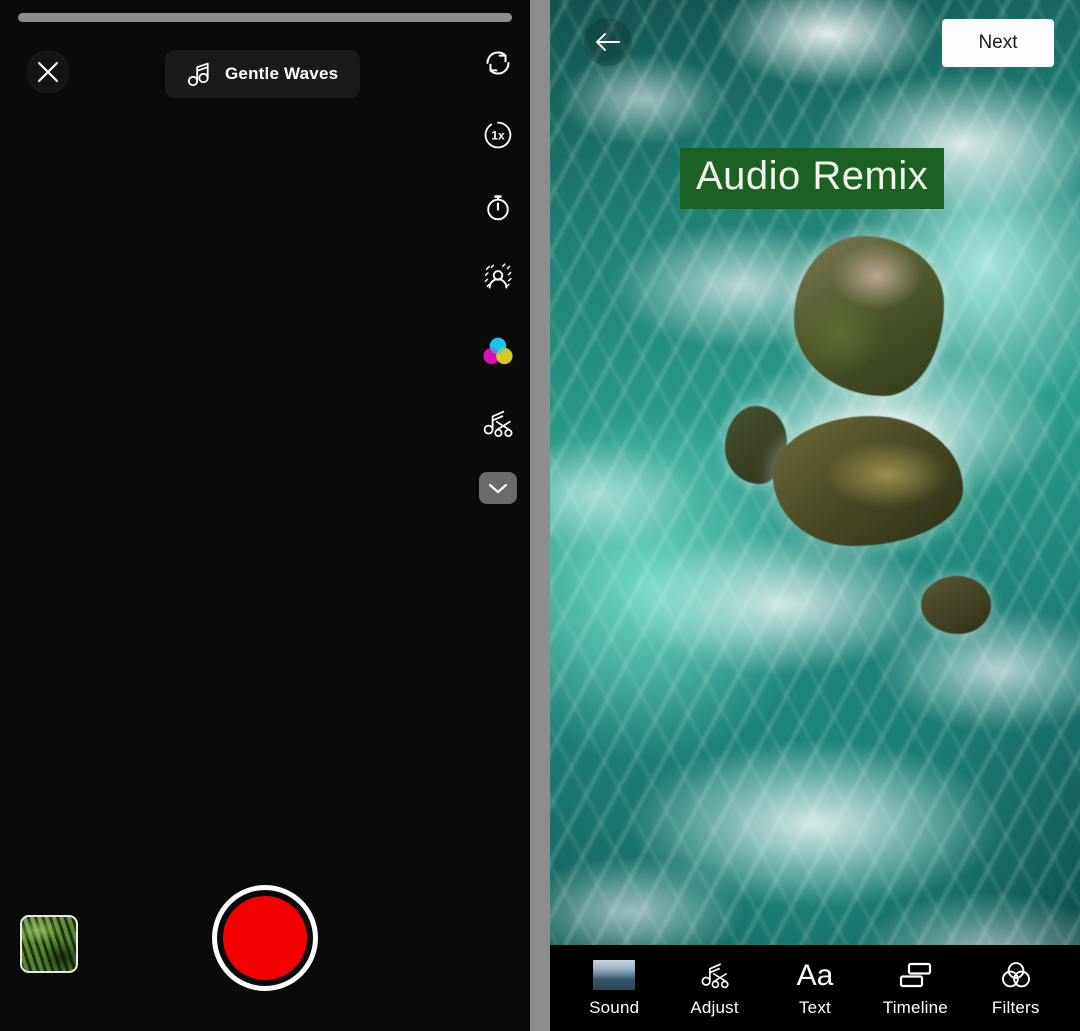  I want to click on flip-camera-icon, so click(498, 63).